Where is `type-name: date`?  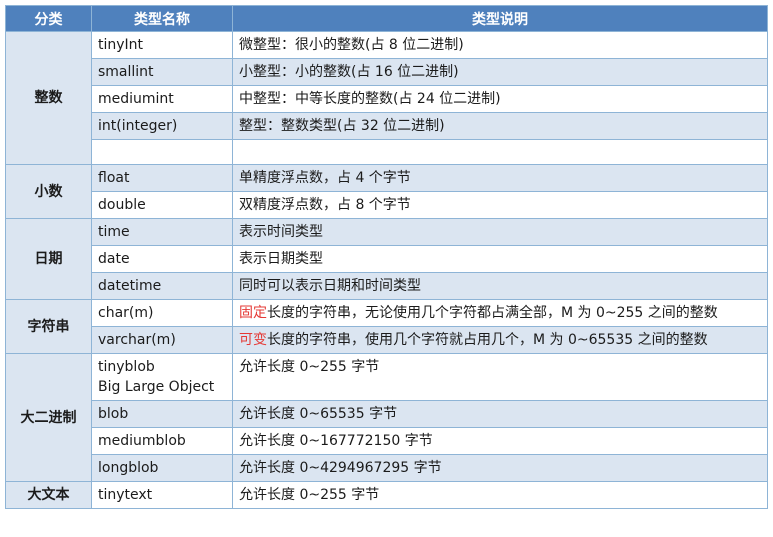
type-name: date is located at coordinates (162, 259).